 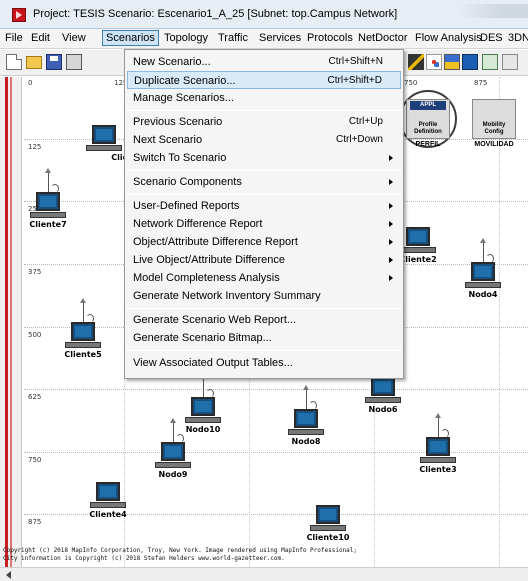 What do you see at coordinates (280, 38) in the screenshot?
I see `menu-services: Services` at bounding box center [280, 38].